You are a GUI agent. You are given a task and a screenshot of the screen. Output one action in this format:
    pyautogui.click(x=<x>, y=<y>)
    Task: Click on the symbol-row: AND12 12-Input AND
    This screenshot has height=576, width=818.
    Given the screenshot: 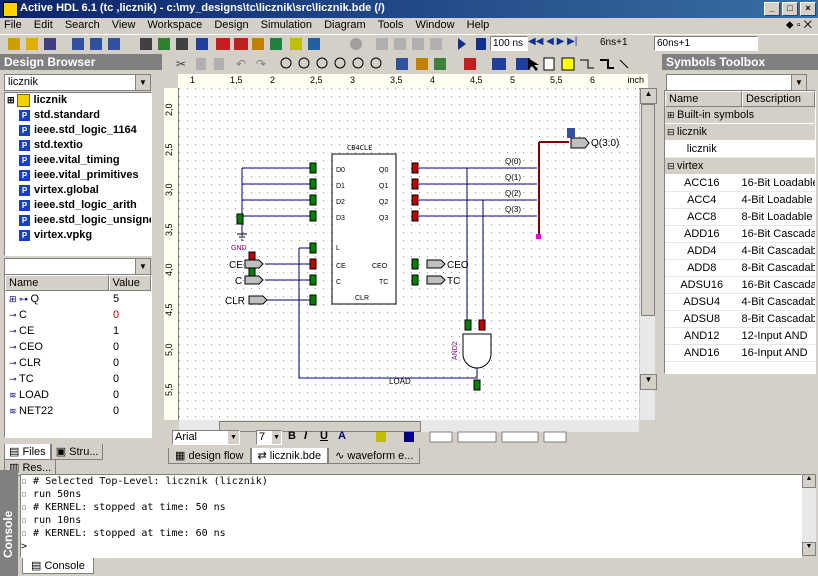 What is the action you would take?
    pyautogui.click(x=740, y=336)
    